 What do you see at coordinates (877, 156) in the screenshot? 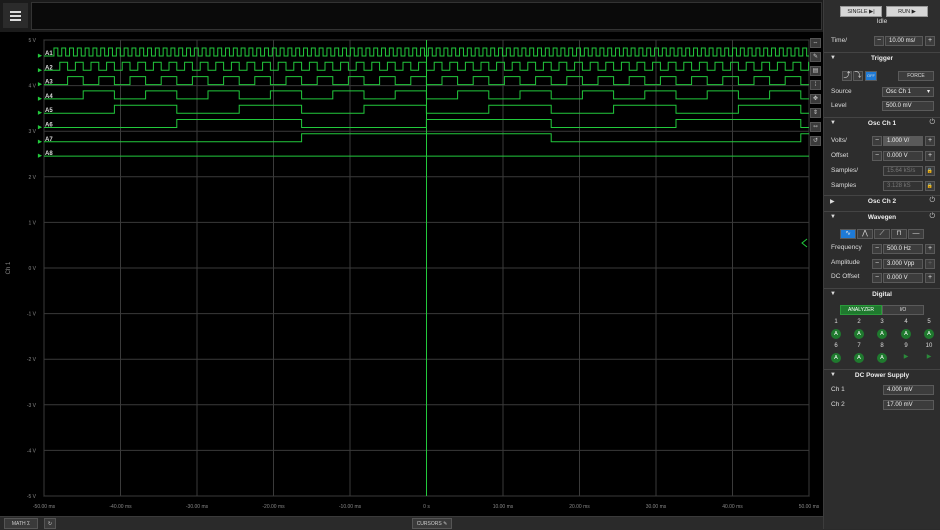
I see `offset-decrement: −` at bounding box center [877, 156].